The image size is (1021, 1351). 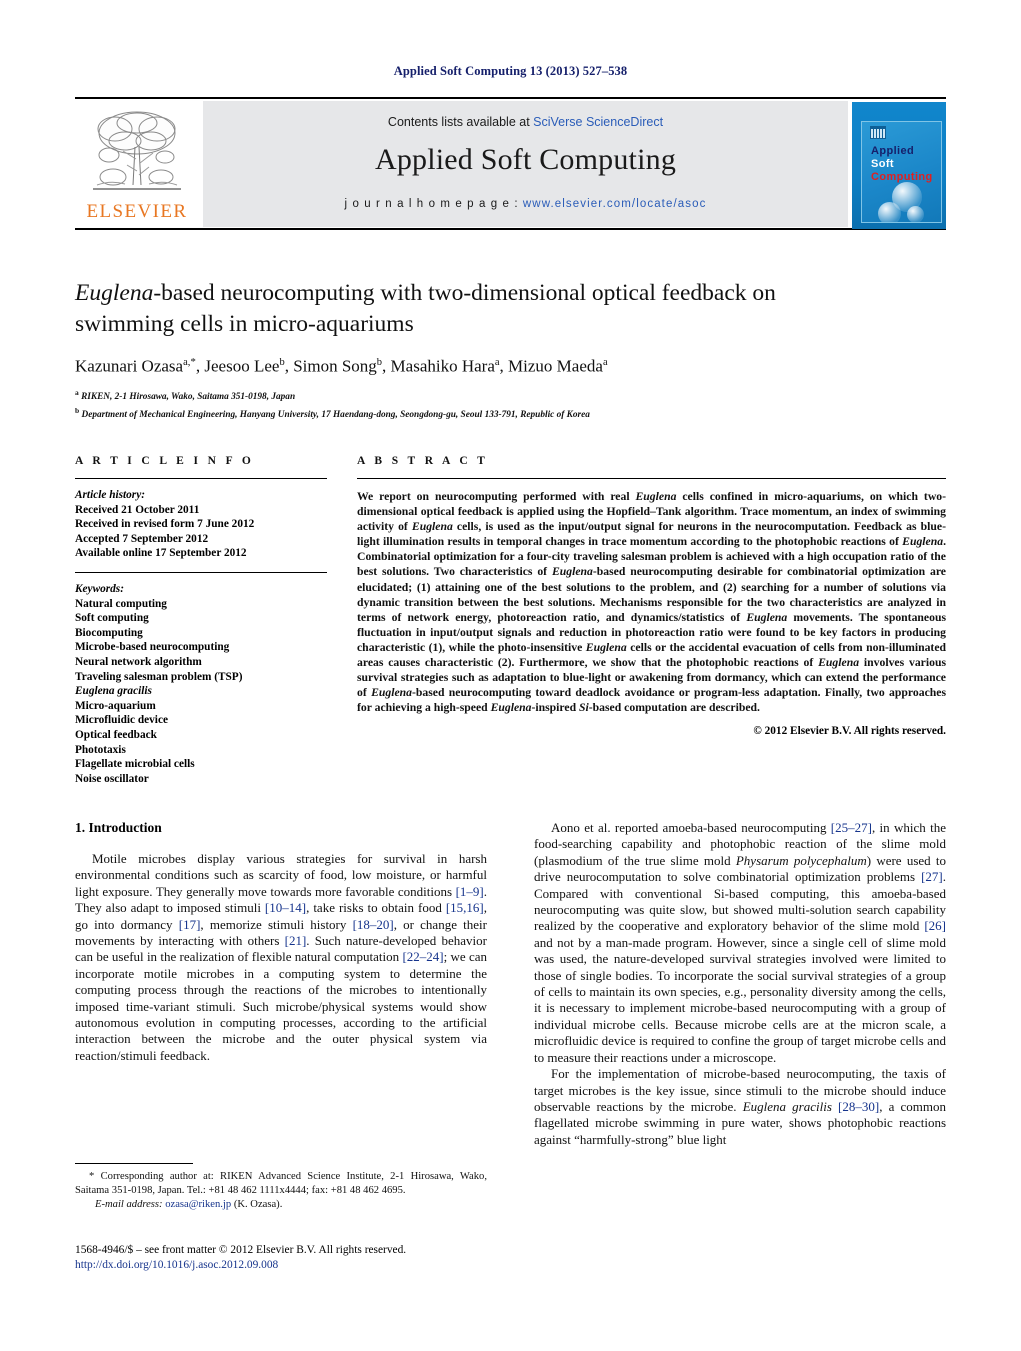 I want to click on keyword-item: Micro-aquarium, so click(x=115, y=705).